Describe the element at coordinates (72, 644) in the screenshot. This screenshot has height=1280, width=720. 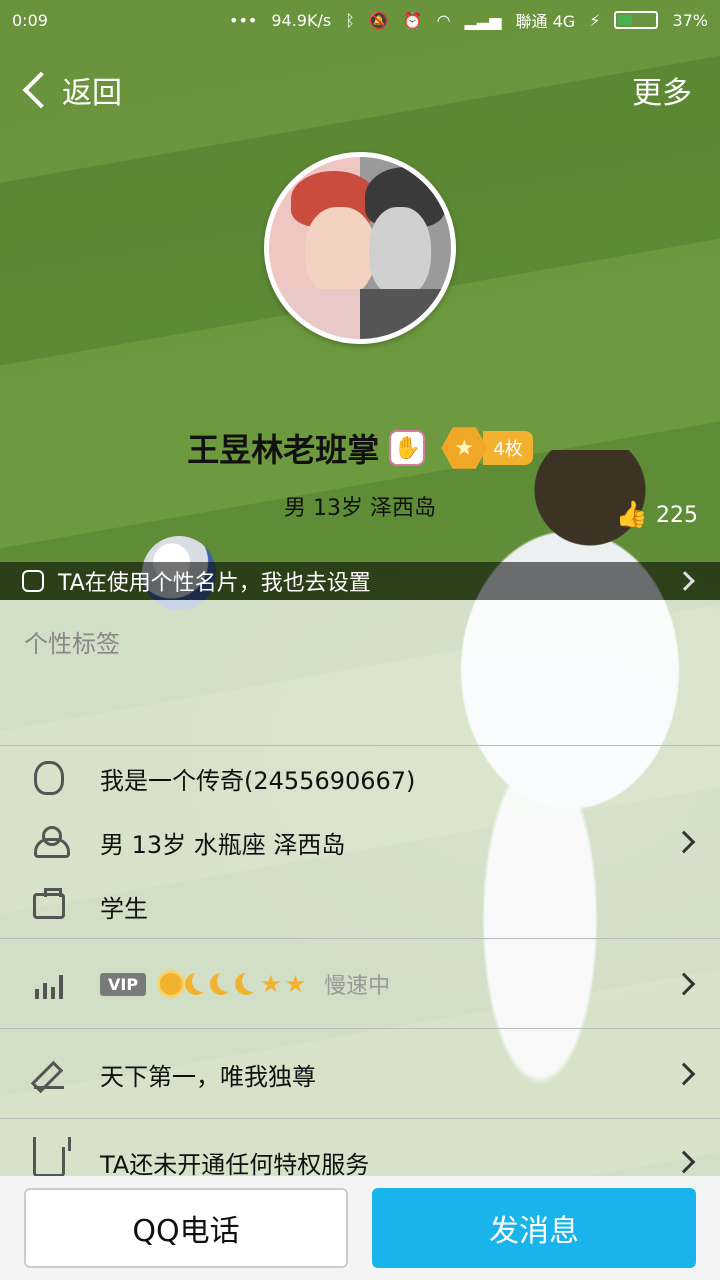
I see `tags-title: 个性标签` at that location.